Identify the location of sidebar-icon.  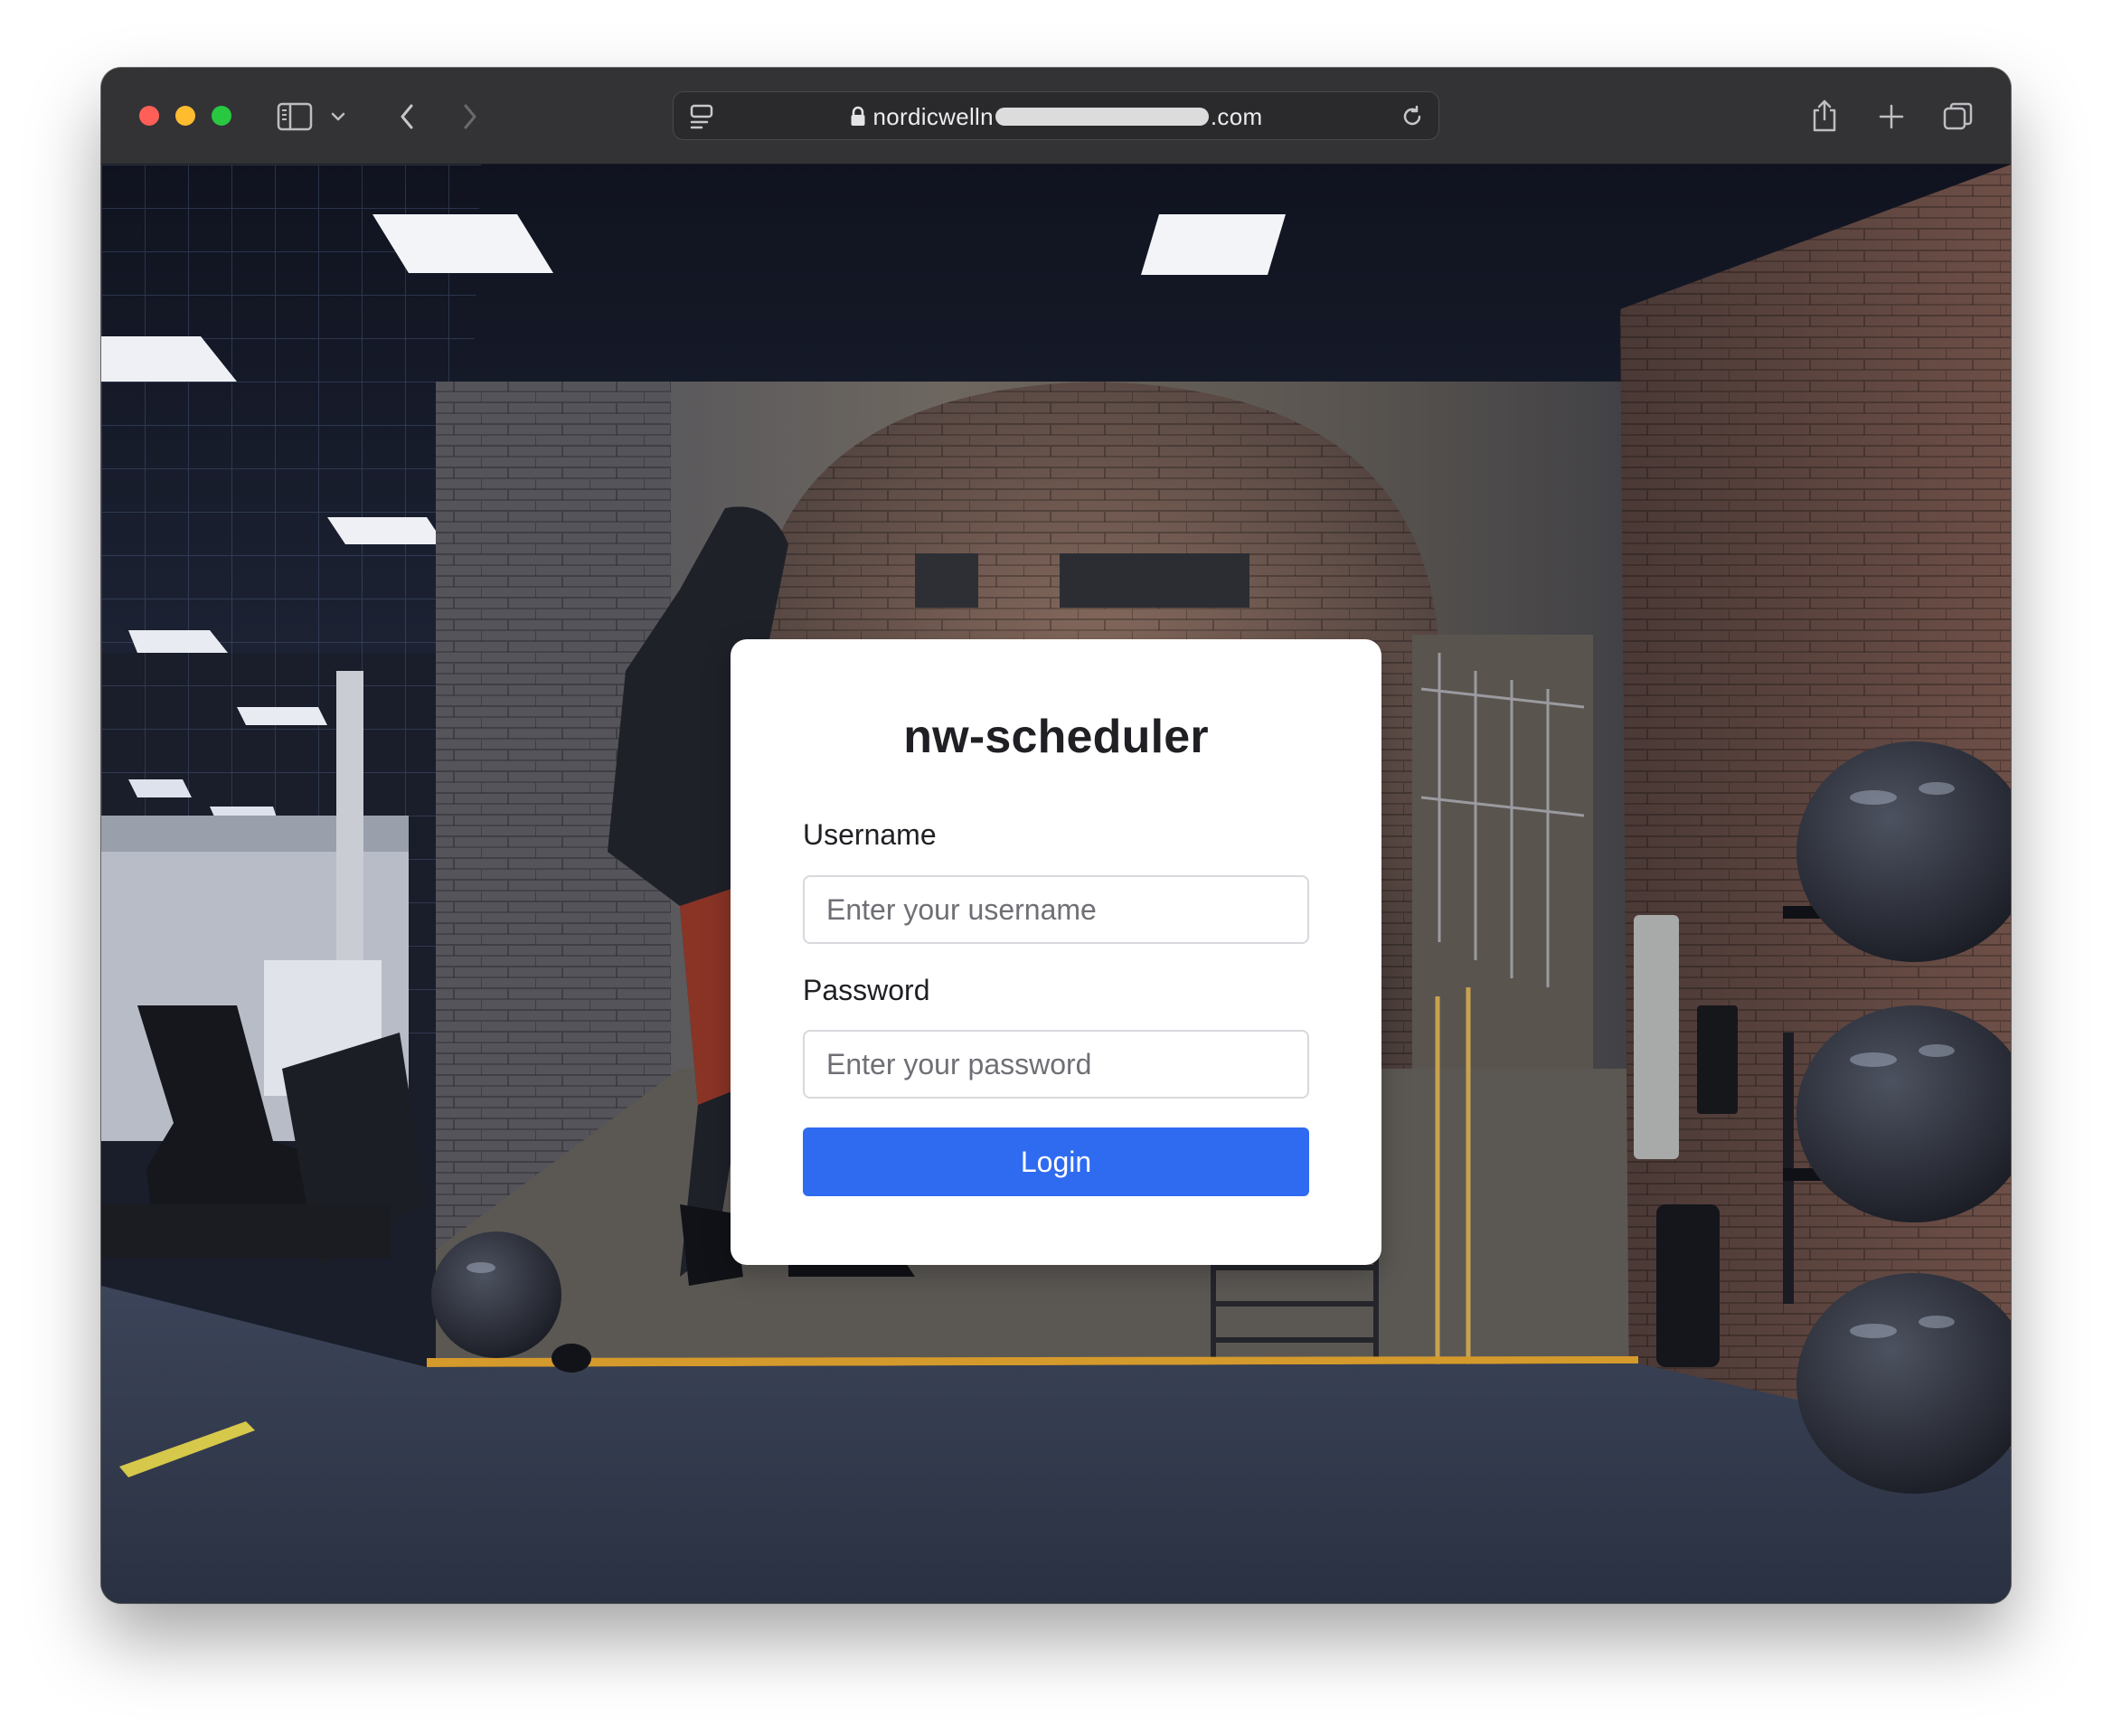
(295, 117).